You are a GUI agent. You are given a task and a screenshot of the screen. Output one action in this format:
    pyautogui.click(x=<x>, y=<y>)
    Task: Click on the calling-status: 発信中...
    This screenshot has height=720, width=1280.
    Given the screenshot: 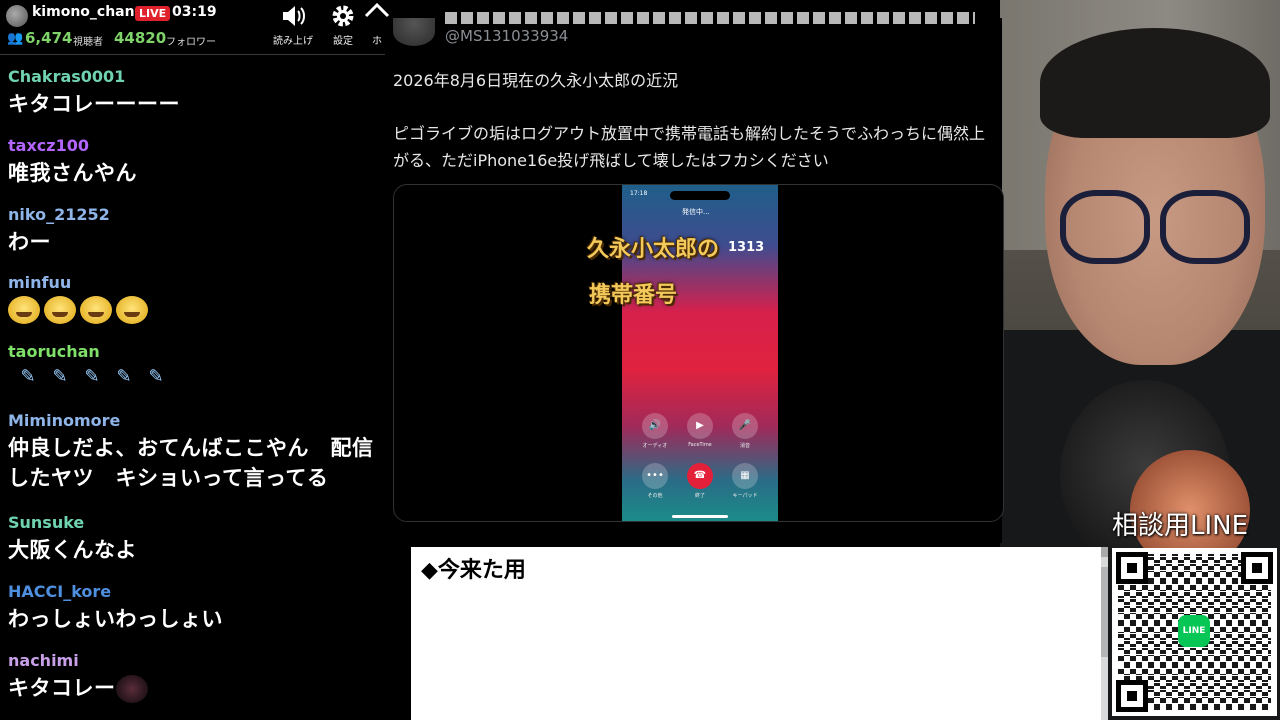 What is the action you would take?
    pyautogui.click(x=696, y=212)
    